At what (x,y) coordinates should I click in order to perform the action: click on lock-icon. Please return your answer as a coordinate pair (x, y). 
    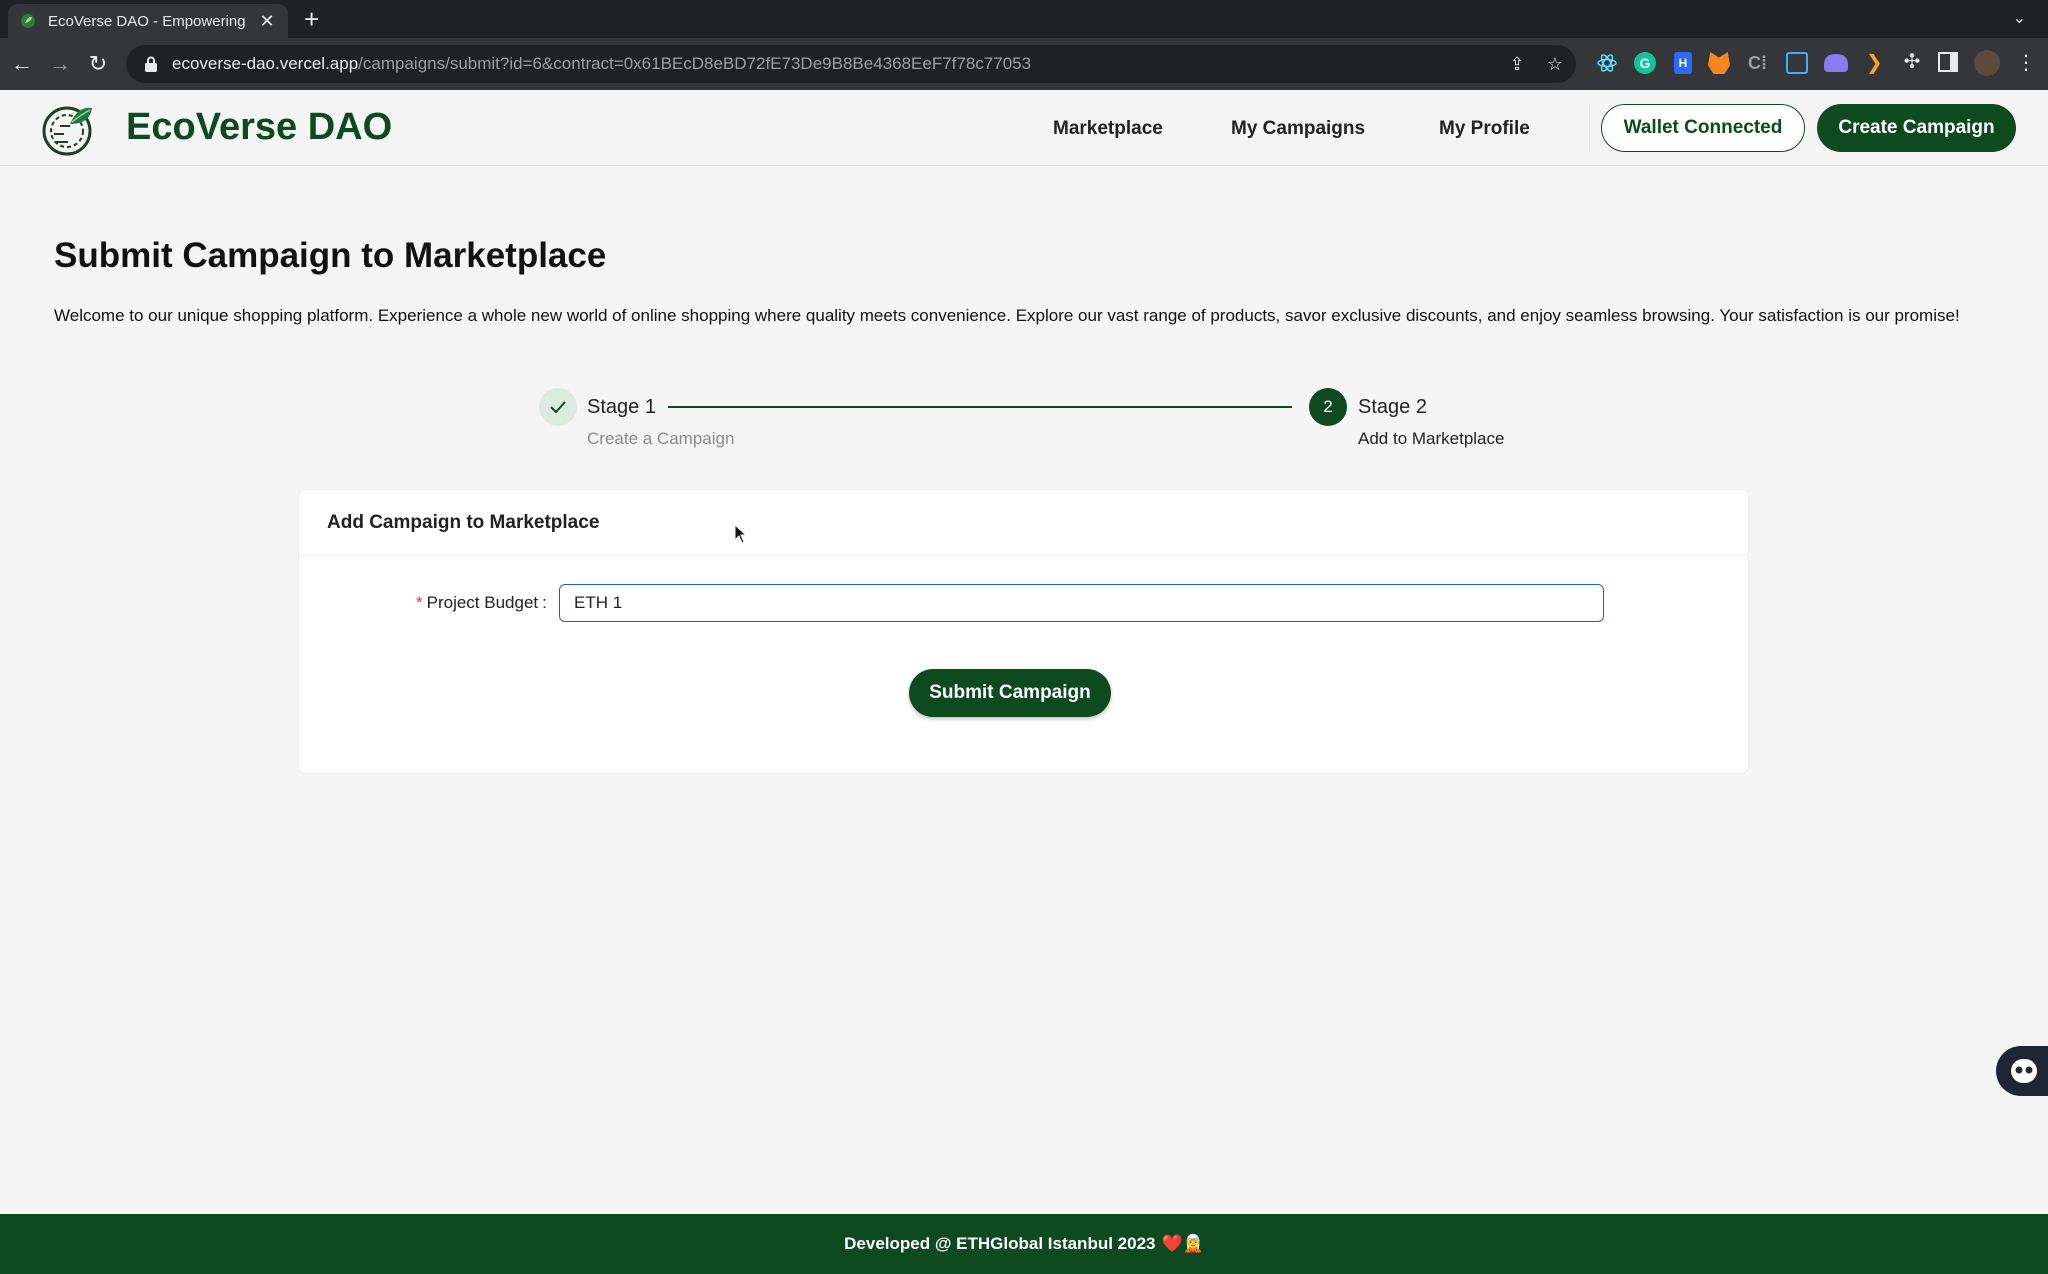
    Looking at the image, I should click on (151, 64).